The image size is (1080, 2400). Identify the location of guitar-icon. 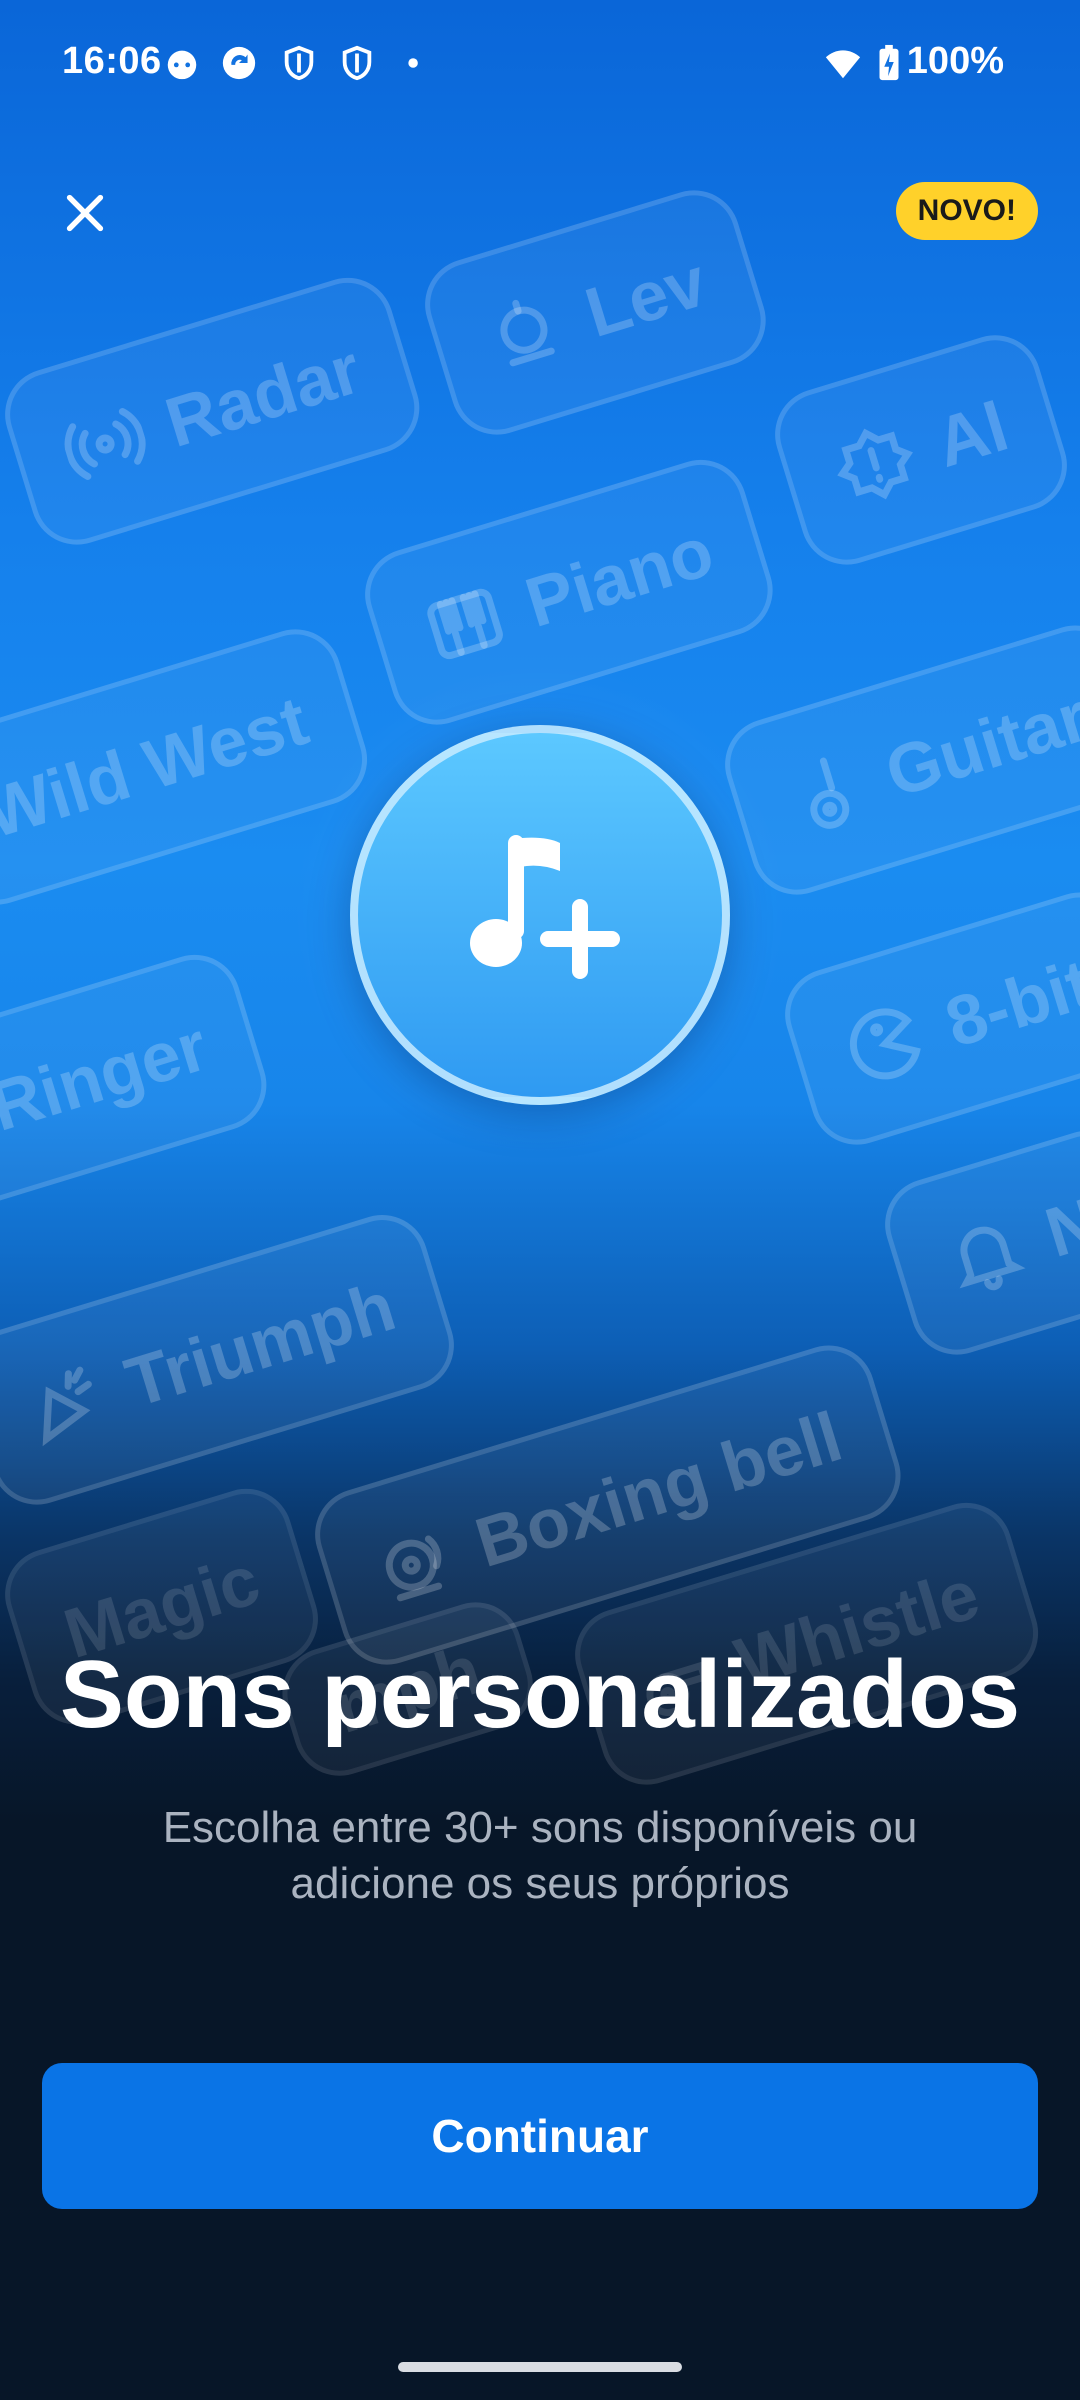
(830, 793).